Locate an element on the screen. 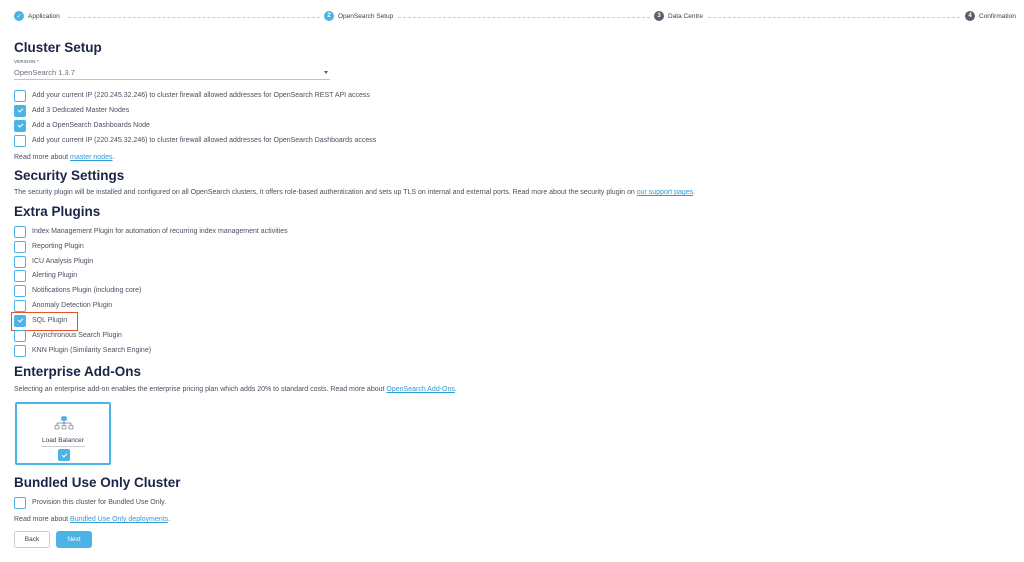 The width and height of the screenshot is (1024, 562). step-label: OpenSearch Setup is located at coordinates (366, 16).